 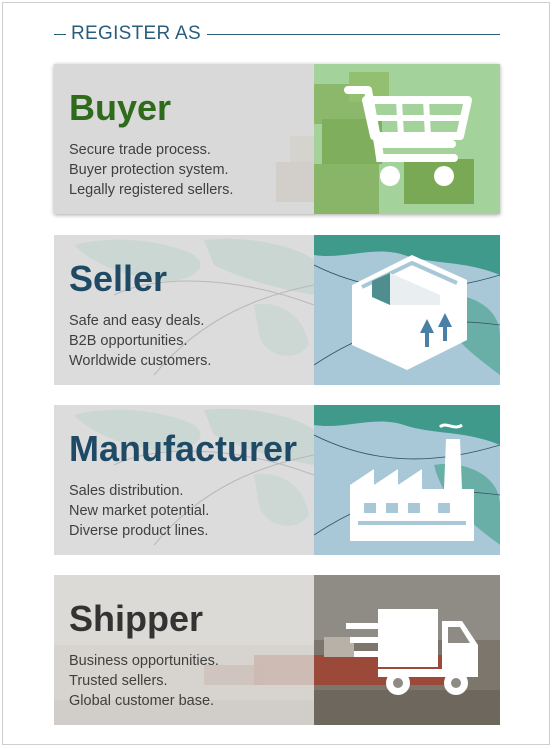 I want to click on buyer-line-2: Buyer protection system., so click(x=149, y=170).